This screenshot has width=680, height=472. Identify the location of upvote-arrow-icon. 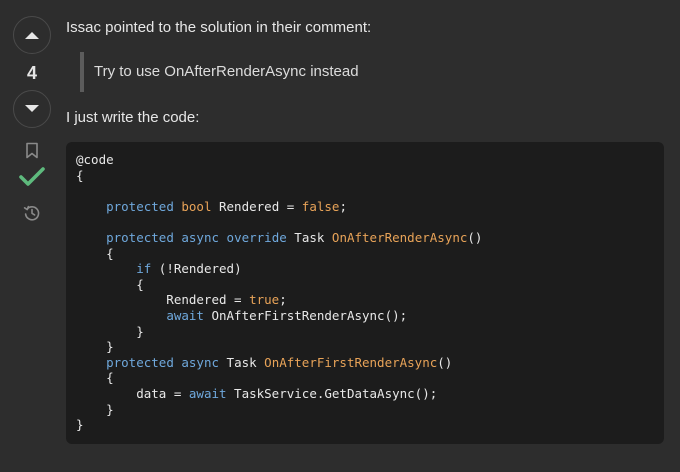
(32, 35).